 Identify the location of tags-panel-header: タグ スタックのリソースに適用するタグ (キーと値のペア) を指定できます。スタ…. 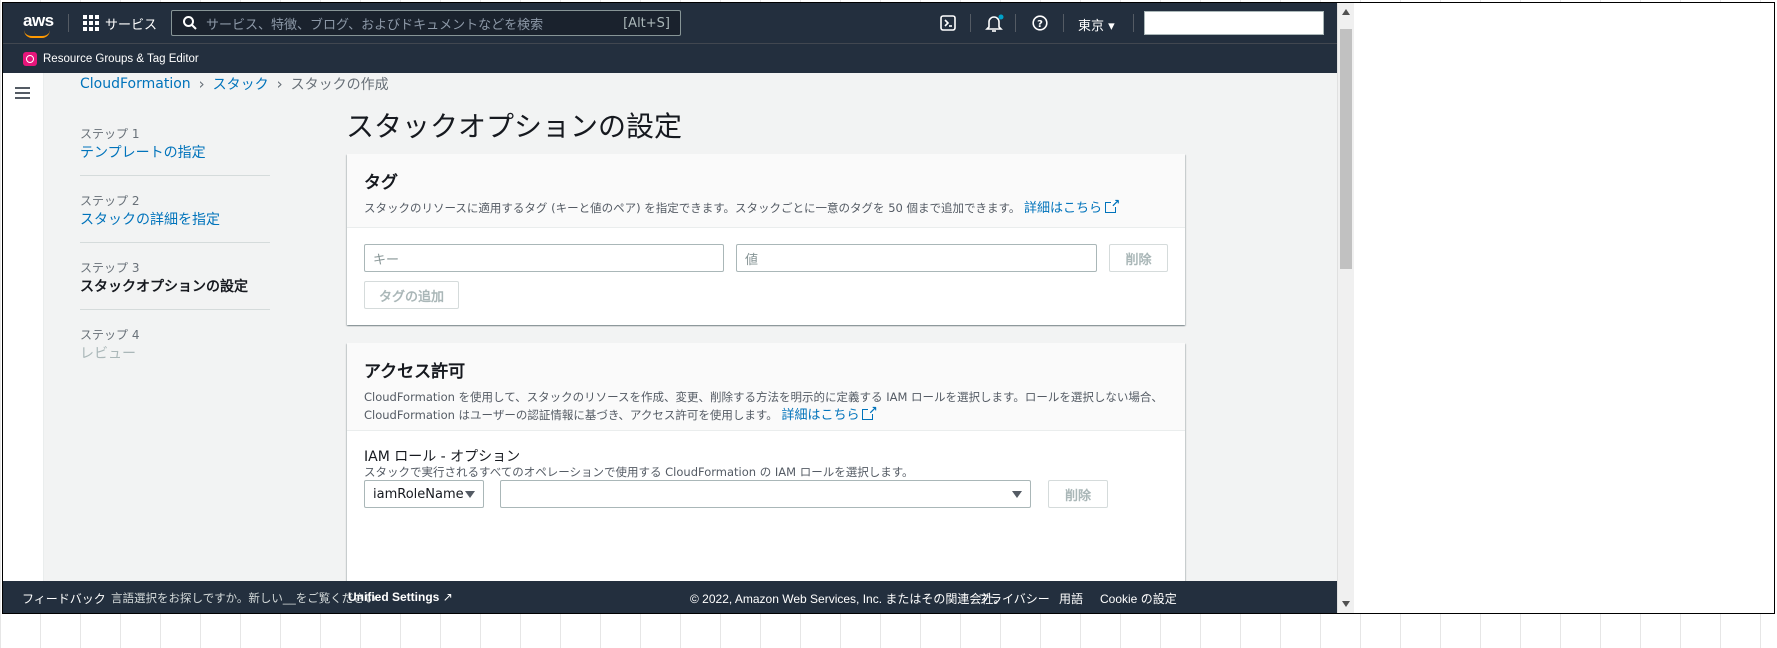
(766, 191).